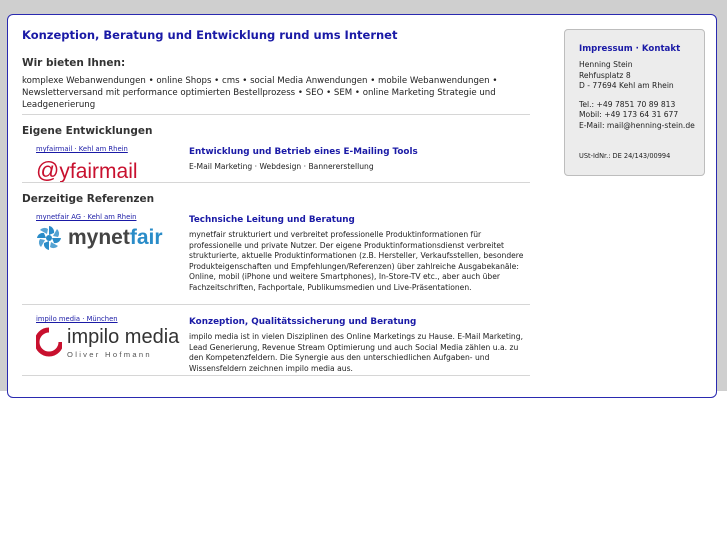 This screenshot has height=545, width=727. I want to click on contact-street: Rehfusplatz 8, so click(605, 75).